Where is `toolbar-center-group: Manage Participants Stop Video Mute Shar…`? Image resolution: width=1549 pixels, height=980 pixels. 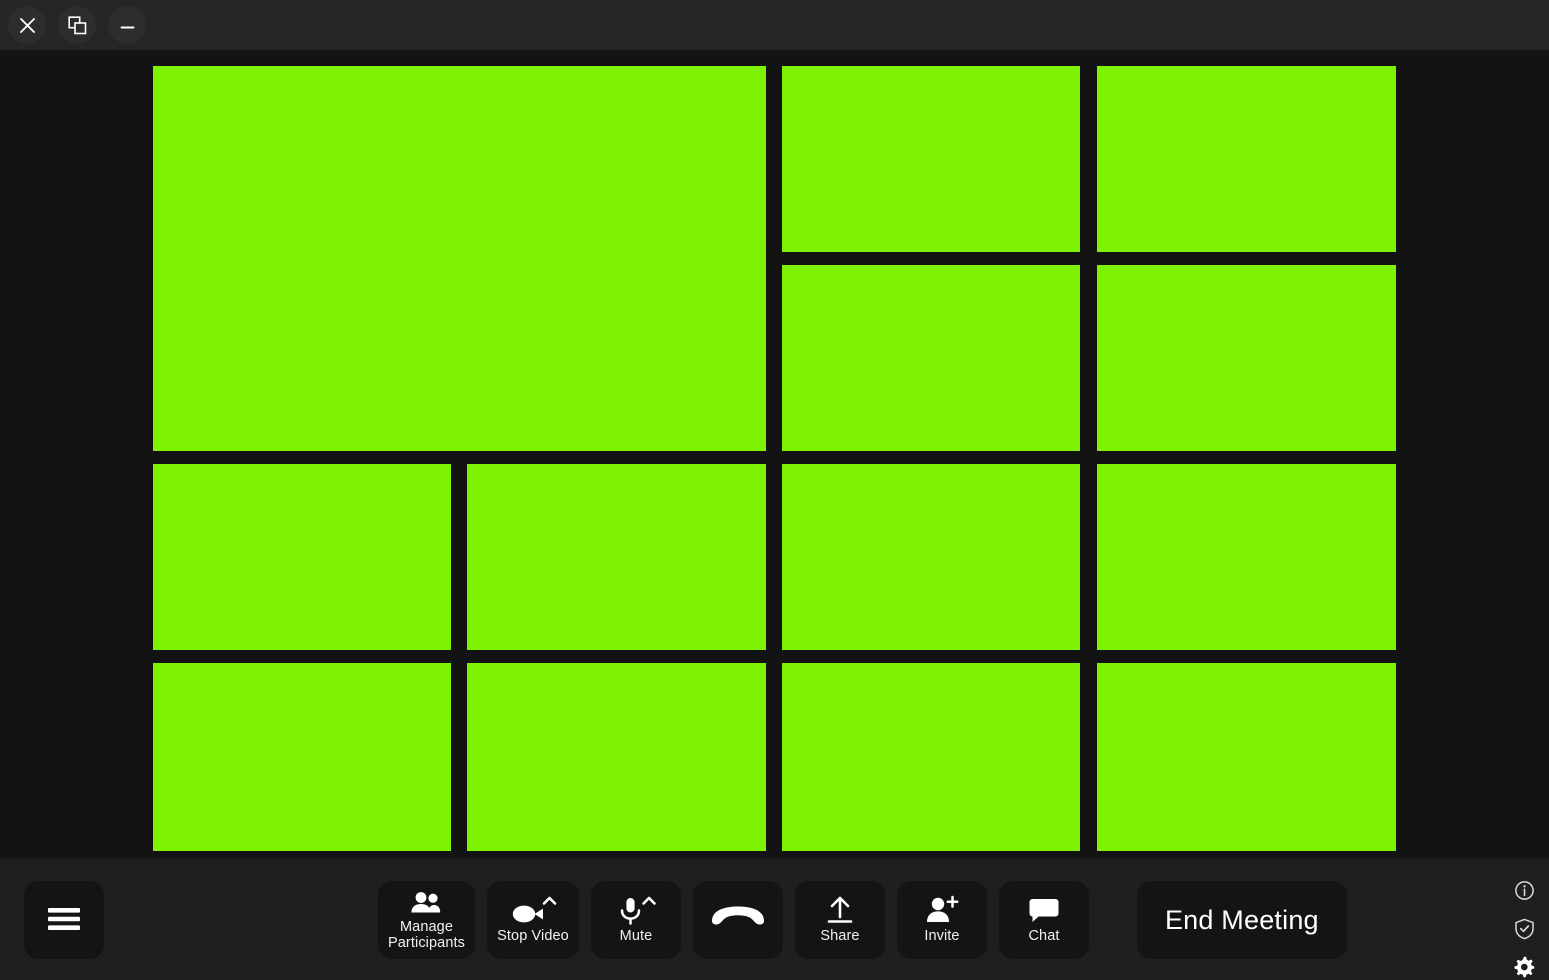 toolbar-center-group: Manage Participants Stop Video Mute Shar… is located at coordinates (862, 920).